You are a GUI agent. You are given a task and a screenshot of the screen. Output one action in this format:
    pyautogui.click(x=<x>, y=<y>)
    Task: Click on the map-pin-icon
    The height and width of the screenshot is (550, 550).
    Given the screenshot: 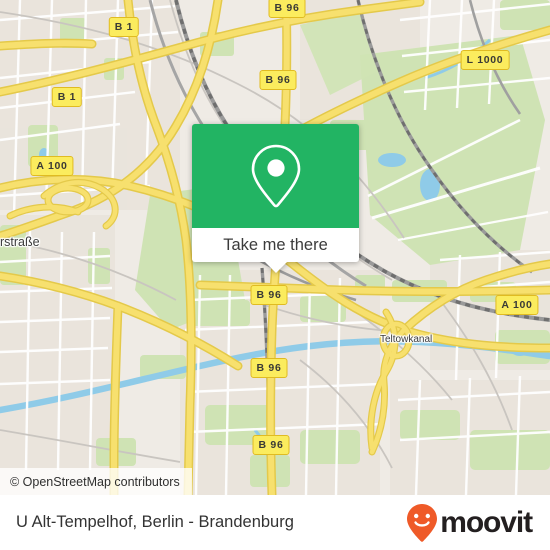 What is the action you would take?
    pyautogui.click(x=275, y=176)
    